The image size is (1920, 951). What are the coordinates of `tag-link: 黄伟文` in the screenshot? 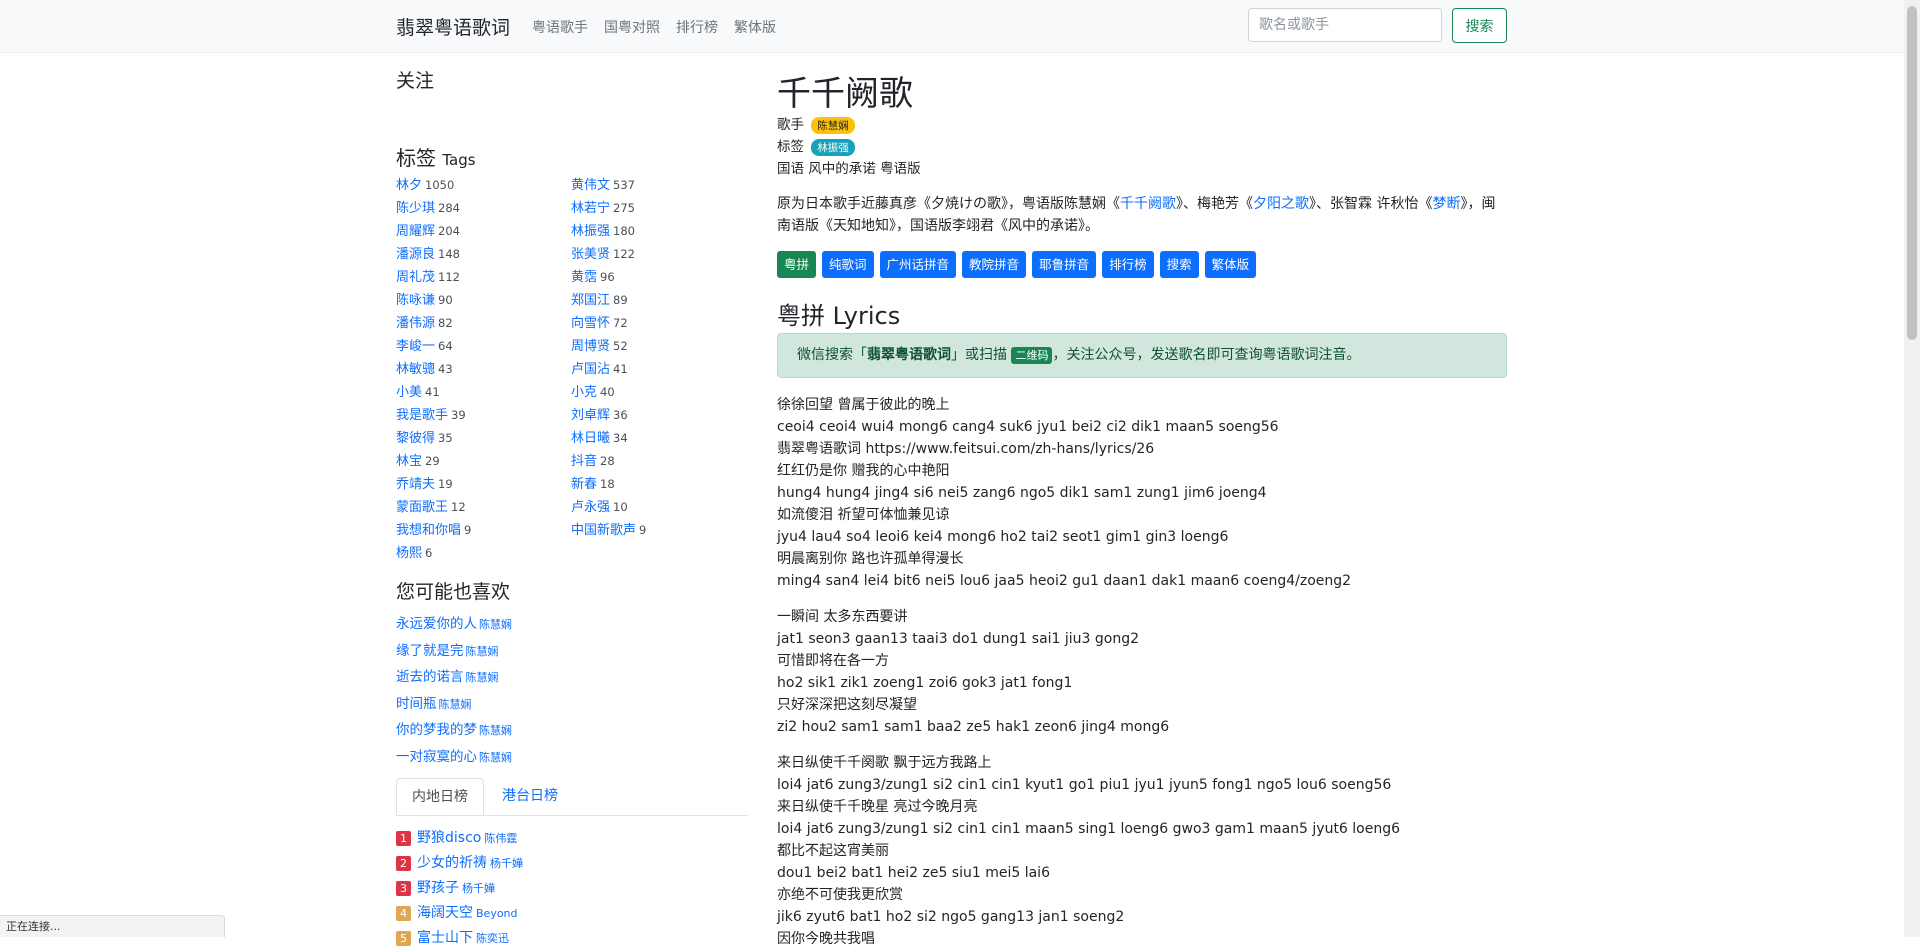 It's located at (590, 185).